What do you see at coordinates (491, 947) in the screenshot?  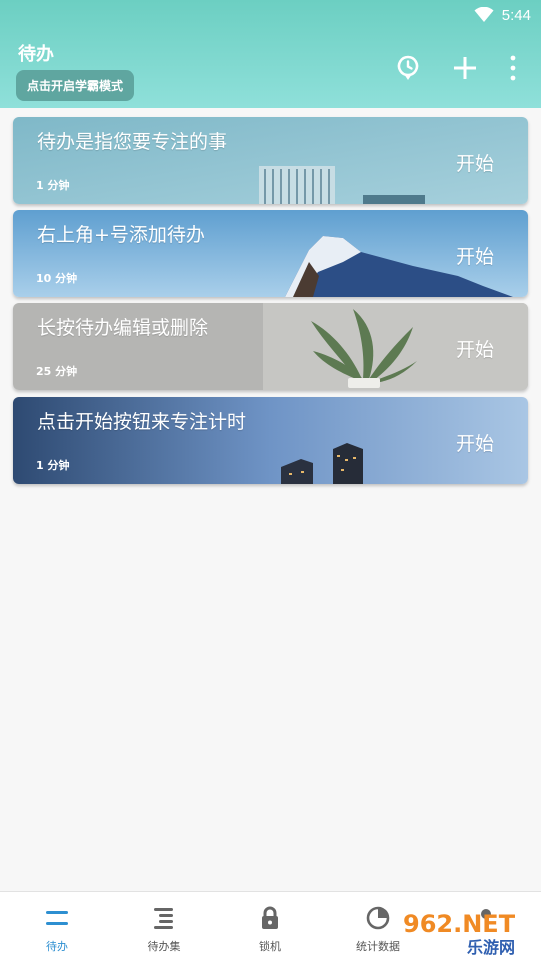 I see `svg-text: 乐游网` at bounding box center [491, 947].